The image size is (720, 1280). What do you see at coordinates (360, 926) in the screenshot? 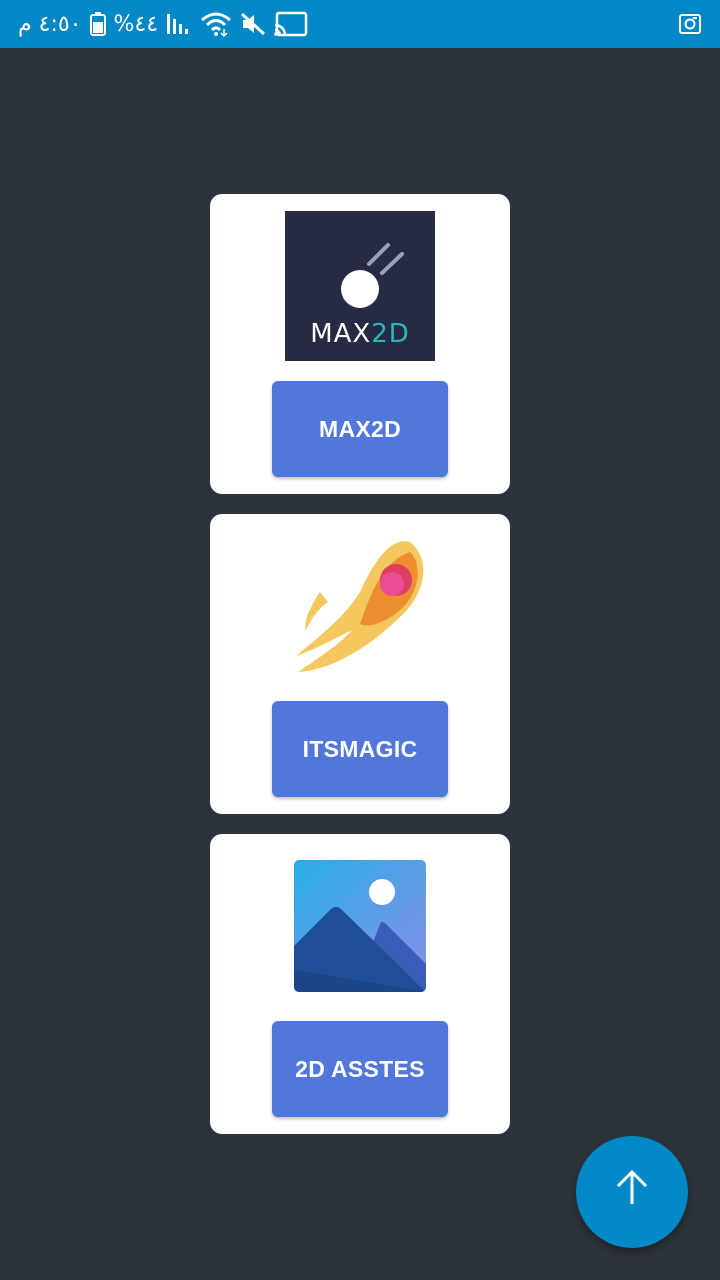
I see `image-placeholder-icon` at bounding box center [360, 926].